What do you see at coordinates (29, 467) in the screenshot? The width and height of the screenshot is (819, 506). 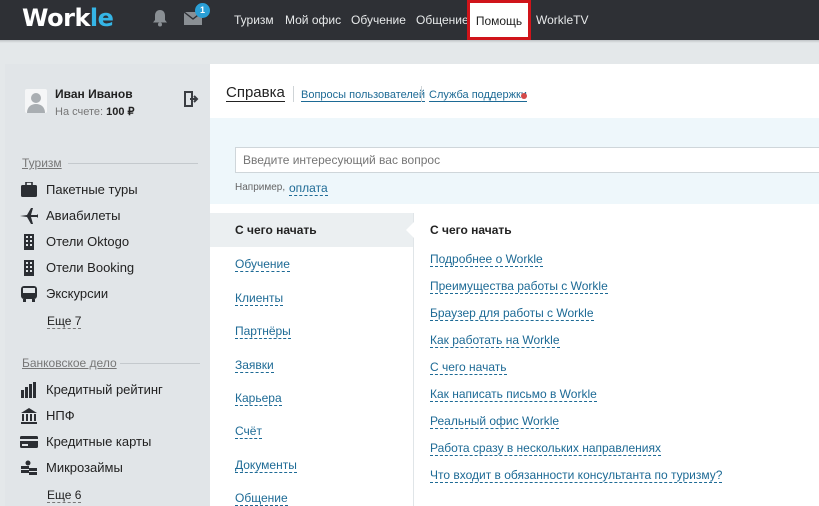 I see `coins-icon` at bounding box center [29, 467].